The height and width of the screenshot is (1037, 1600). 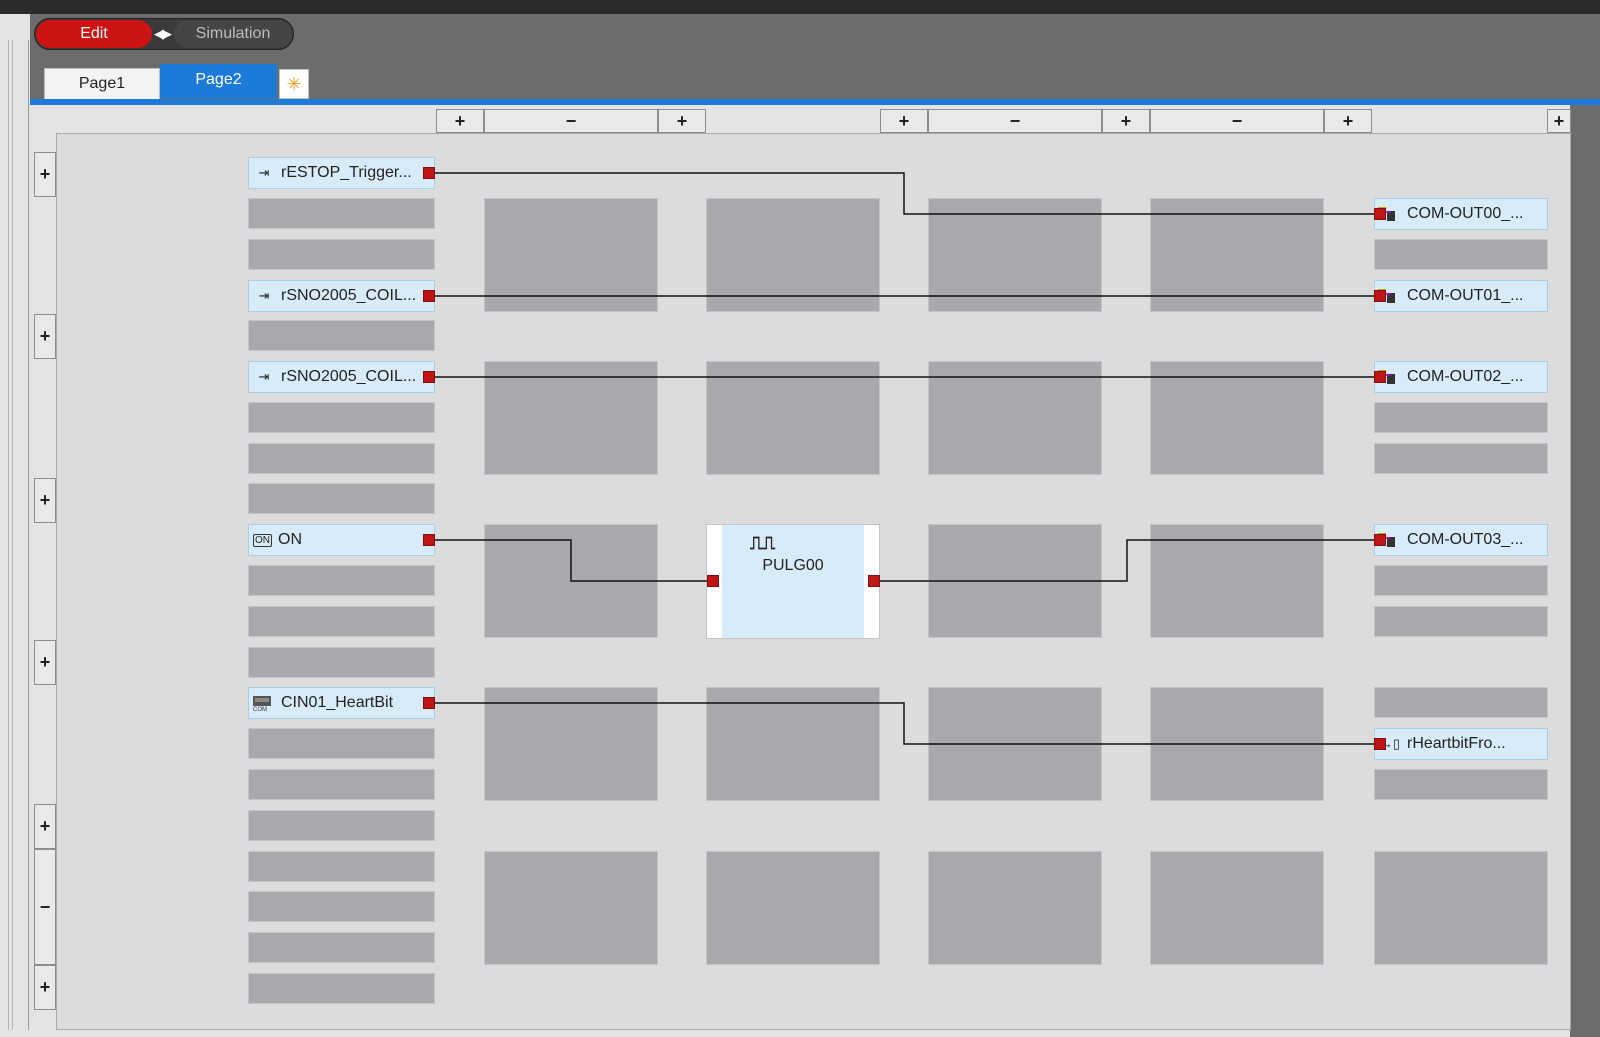 I want to click on edit-mode-button: Edit, so click(x=94, y=34).